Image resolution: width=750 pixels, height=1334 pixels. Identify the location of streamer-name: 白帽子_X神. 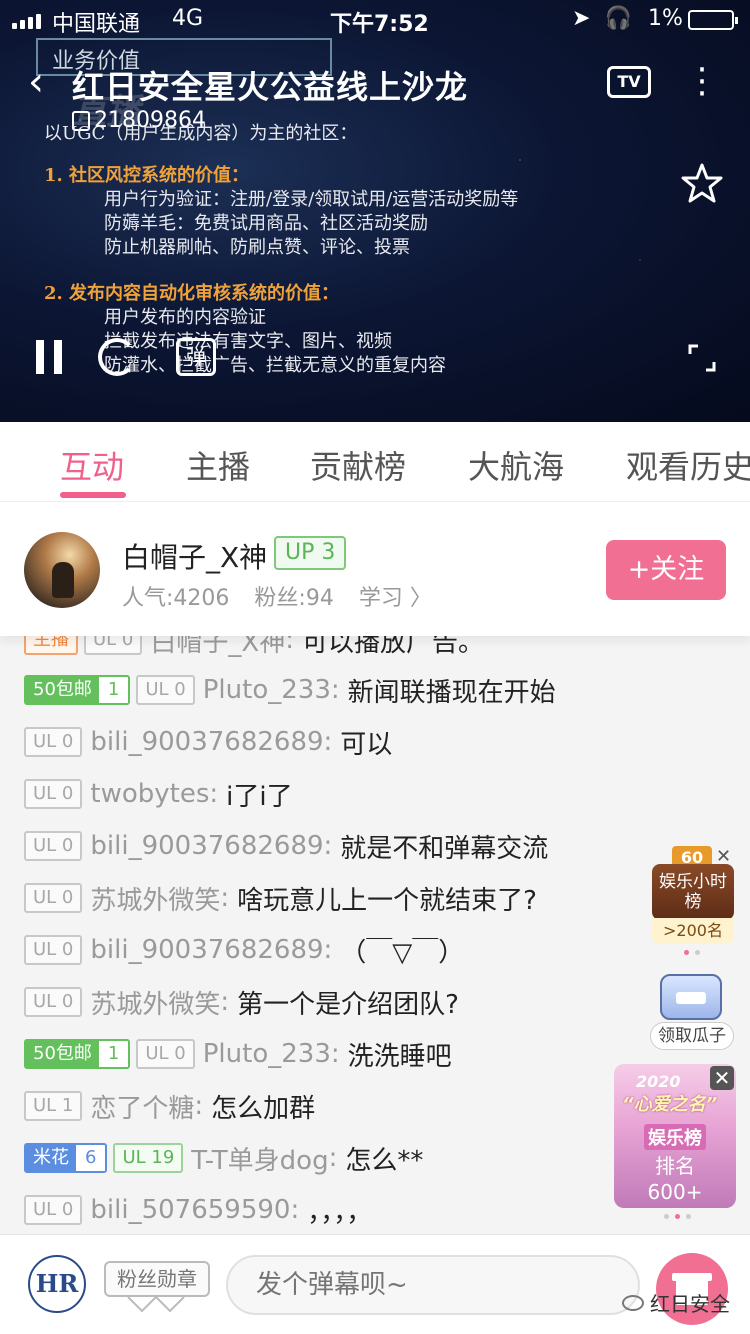
(194, 556).